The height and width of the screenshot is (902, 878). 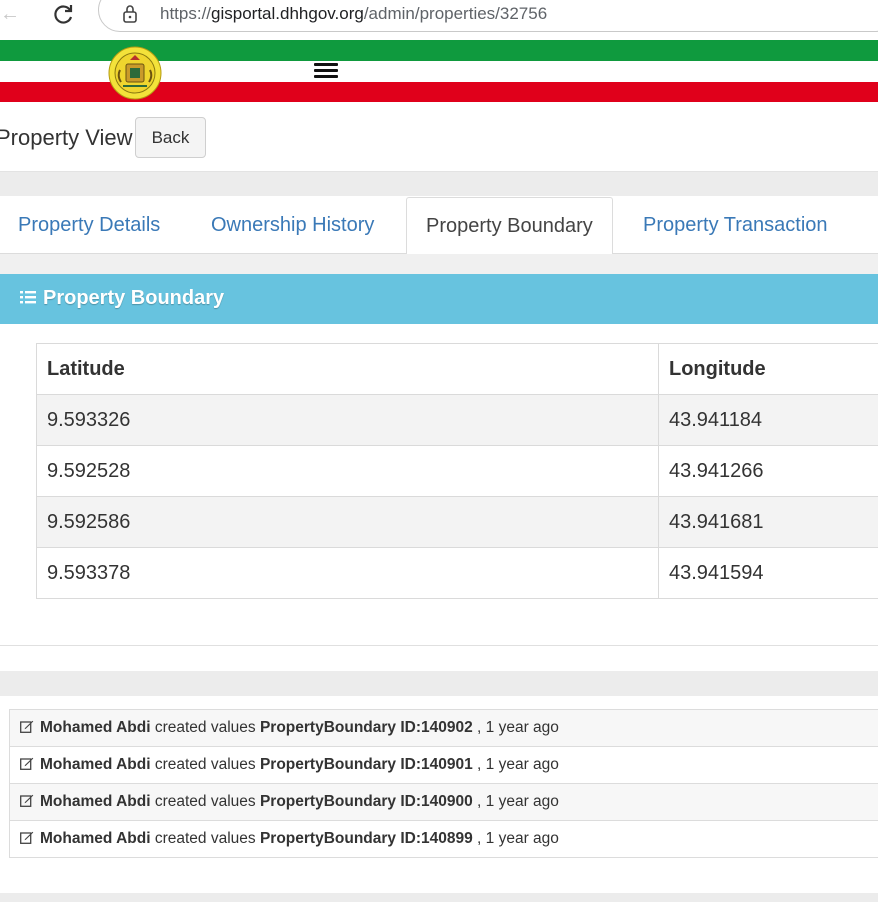 I want to click on latitude-cell: 9.593326, so click(x=347, y=420).